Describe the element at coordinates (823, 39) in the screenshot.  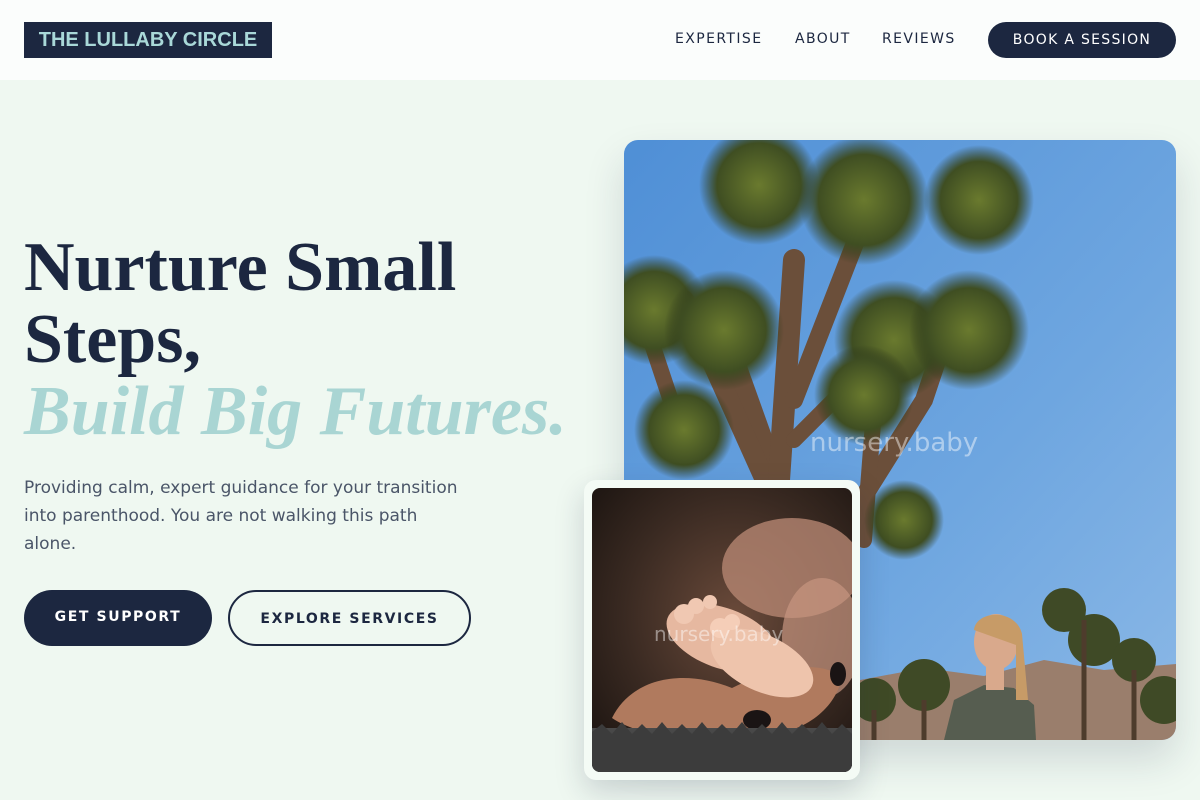
I see `nav-link-about: ABOUT` at that location.